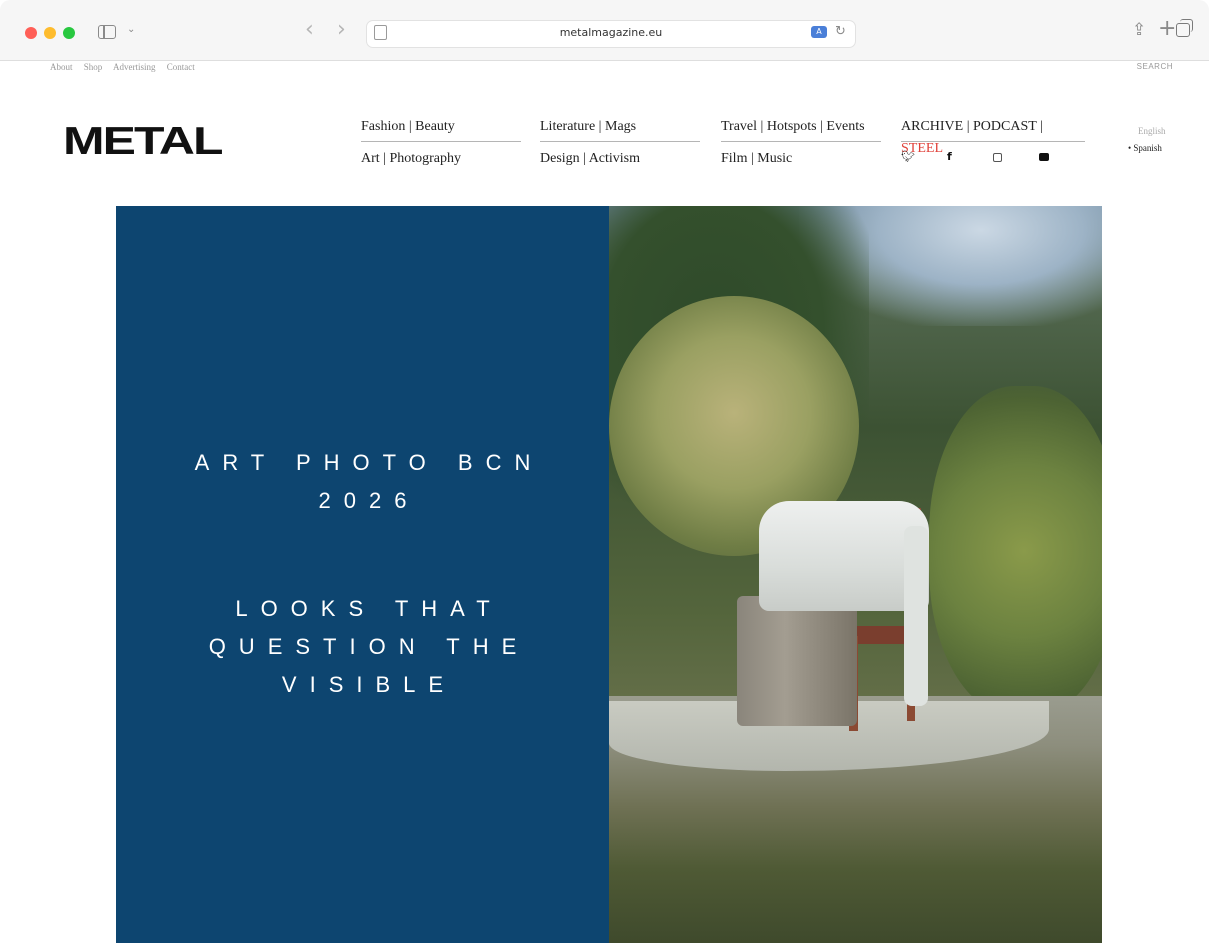  Describe the element at coordinates (1155, 66) in the screenshot. I see `search-link: SEARCH` at that location.